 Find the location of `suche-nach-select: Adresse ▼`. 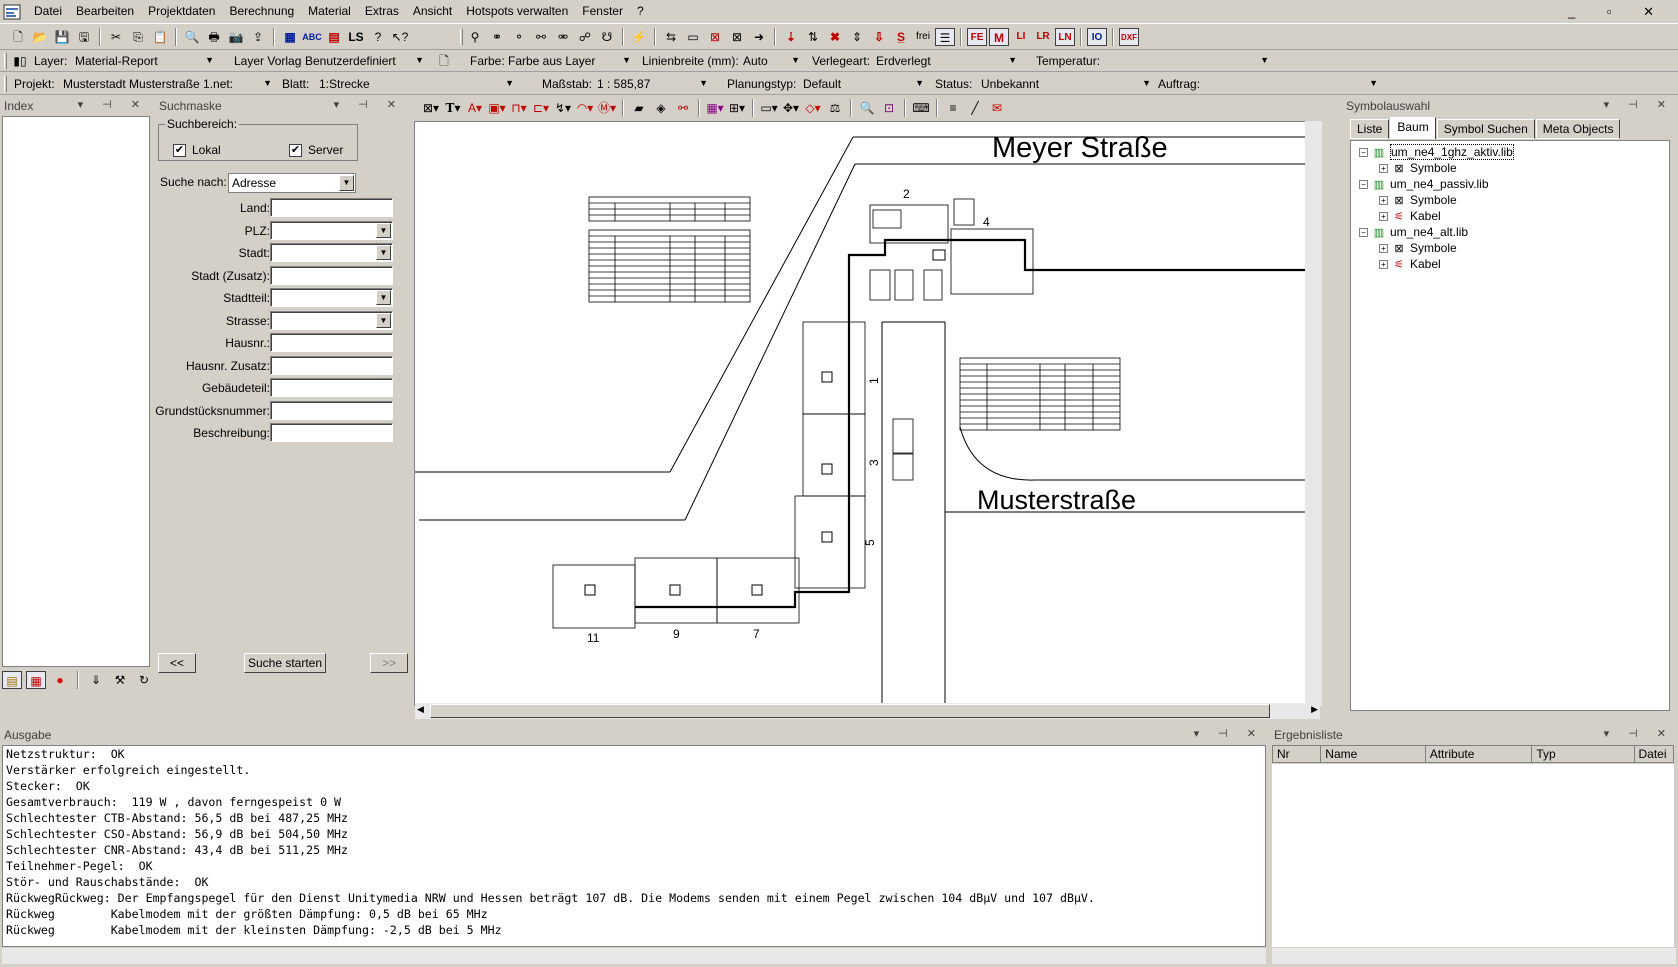

suche-nach-select: Adresse ▼ is located at coordinates (292, 183).